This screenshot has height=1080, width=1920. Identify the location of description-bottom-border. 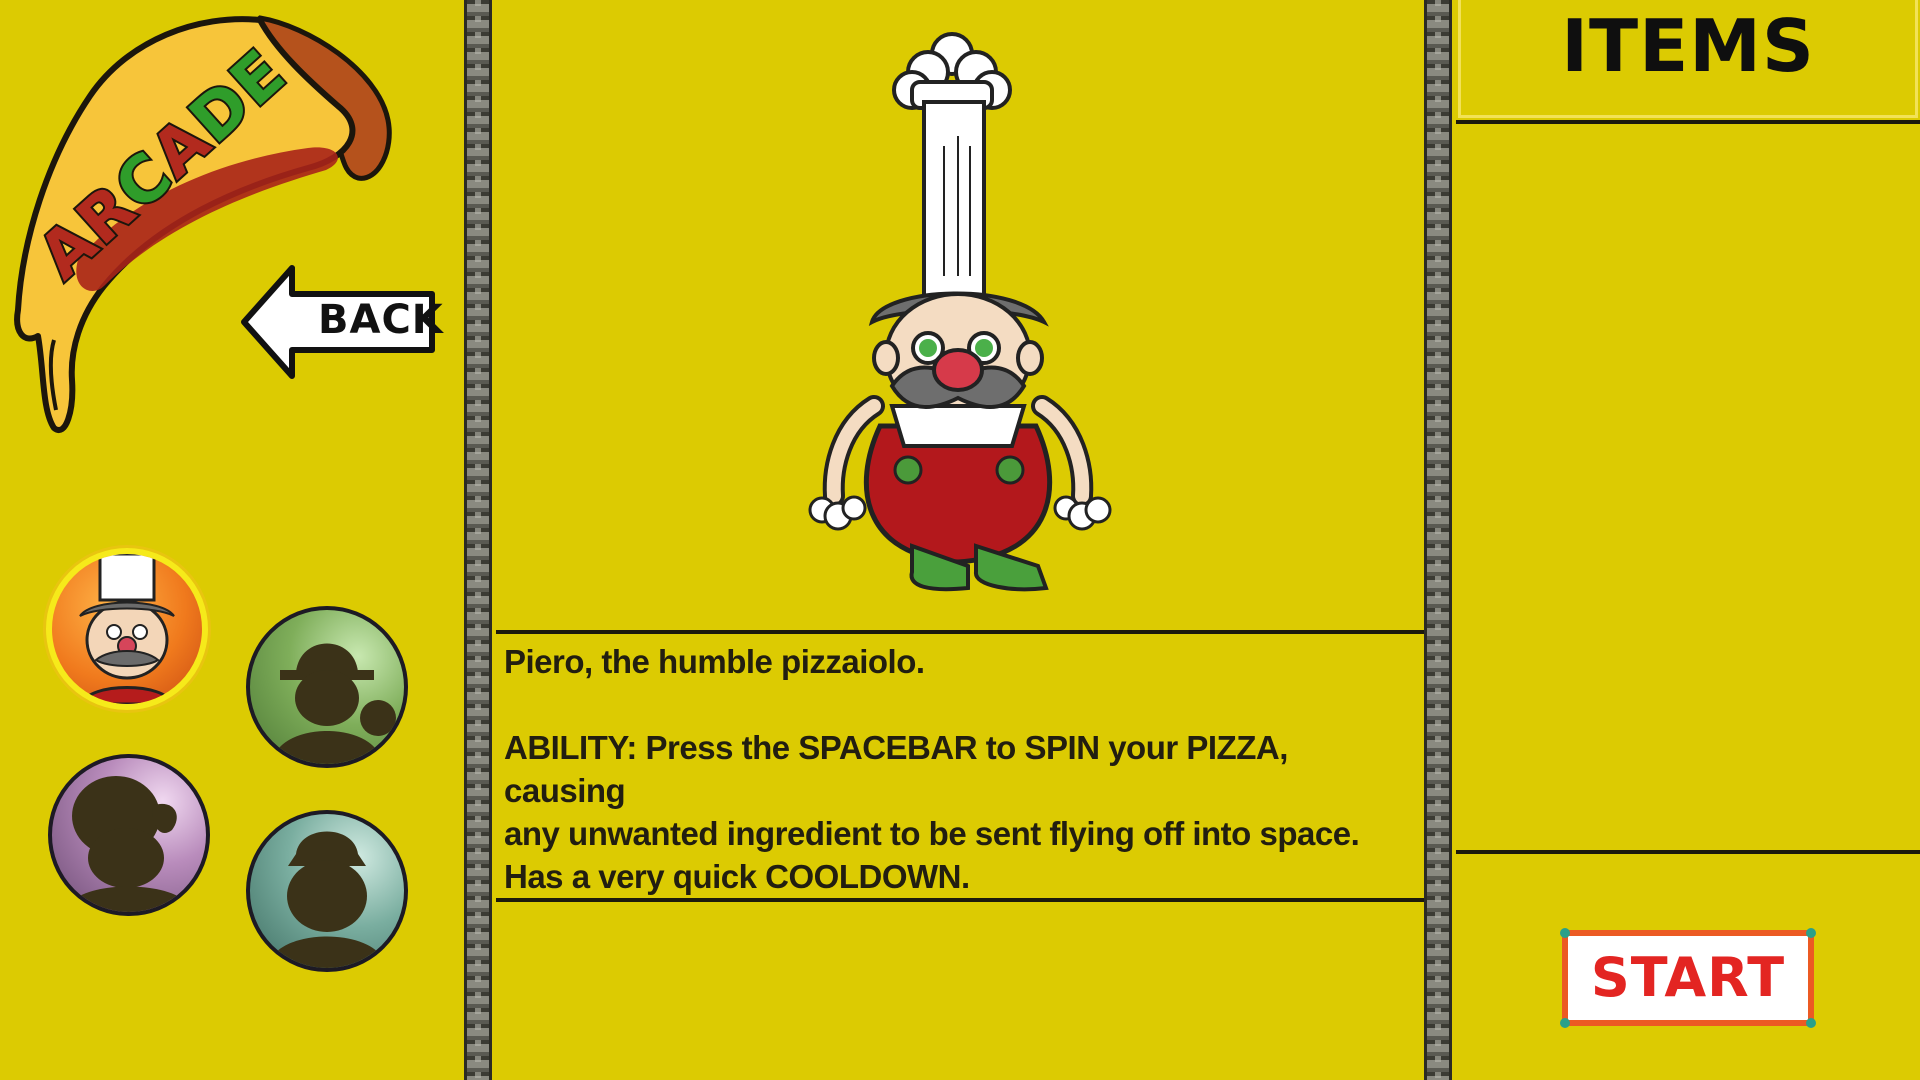
(960, 900).